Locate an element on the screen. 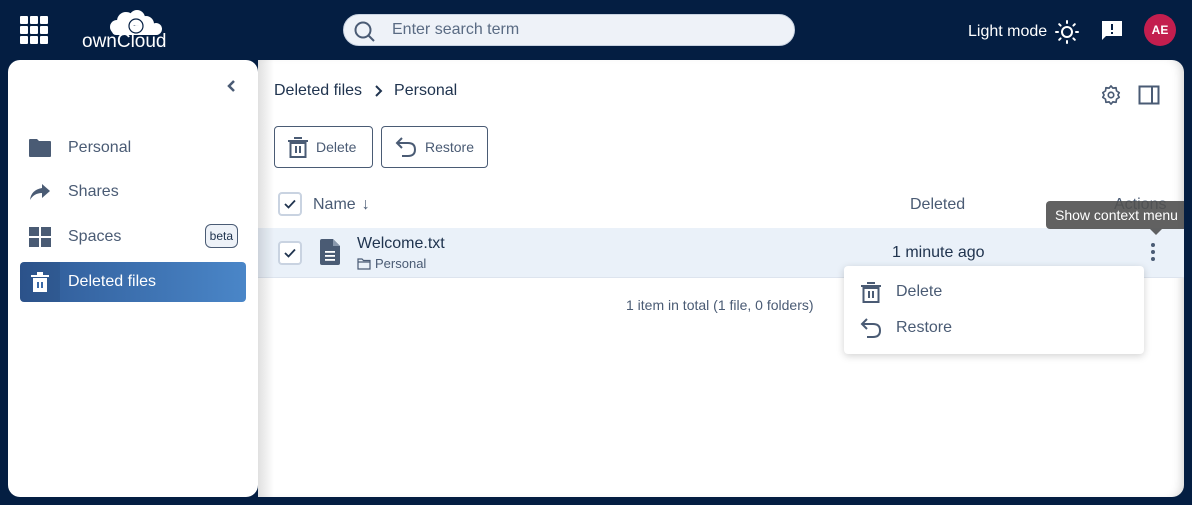 The image size is (1192, 505). row-checkbox is located at coordinates (290, 253).